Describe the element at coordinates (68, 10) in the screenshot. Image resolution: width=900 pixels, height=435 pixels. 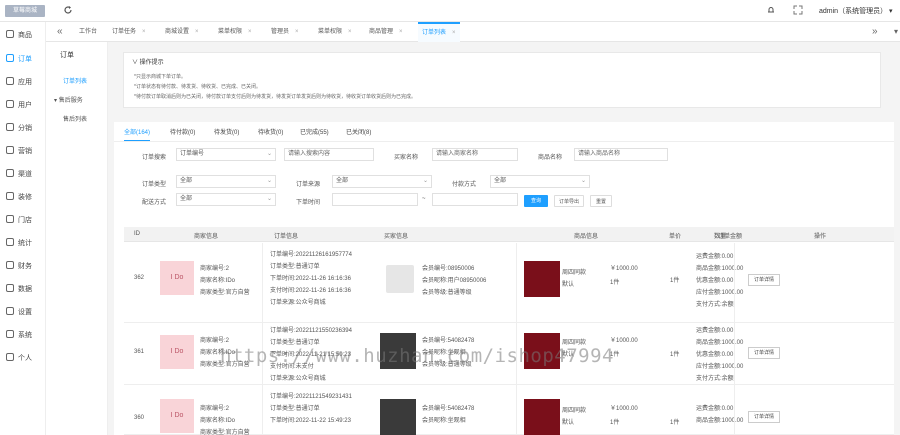
I see `refresh-icon` at that location.